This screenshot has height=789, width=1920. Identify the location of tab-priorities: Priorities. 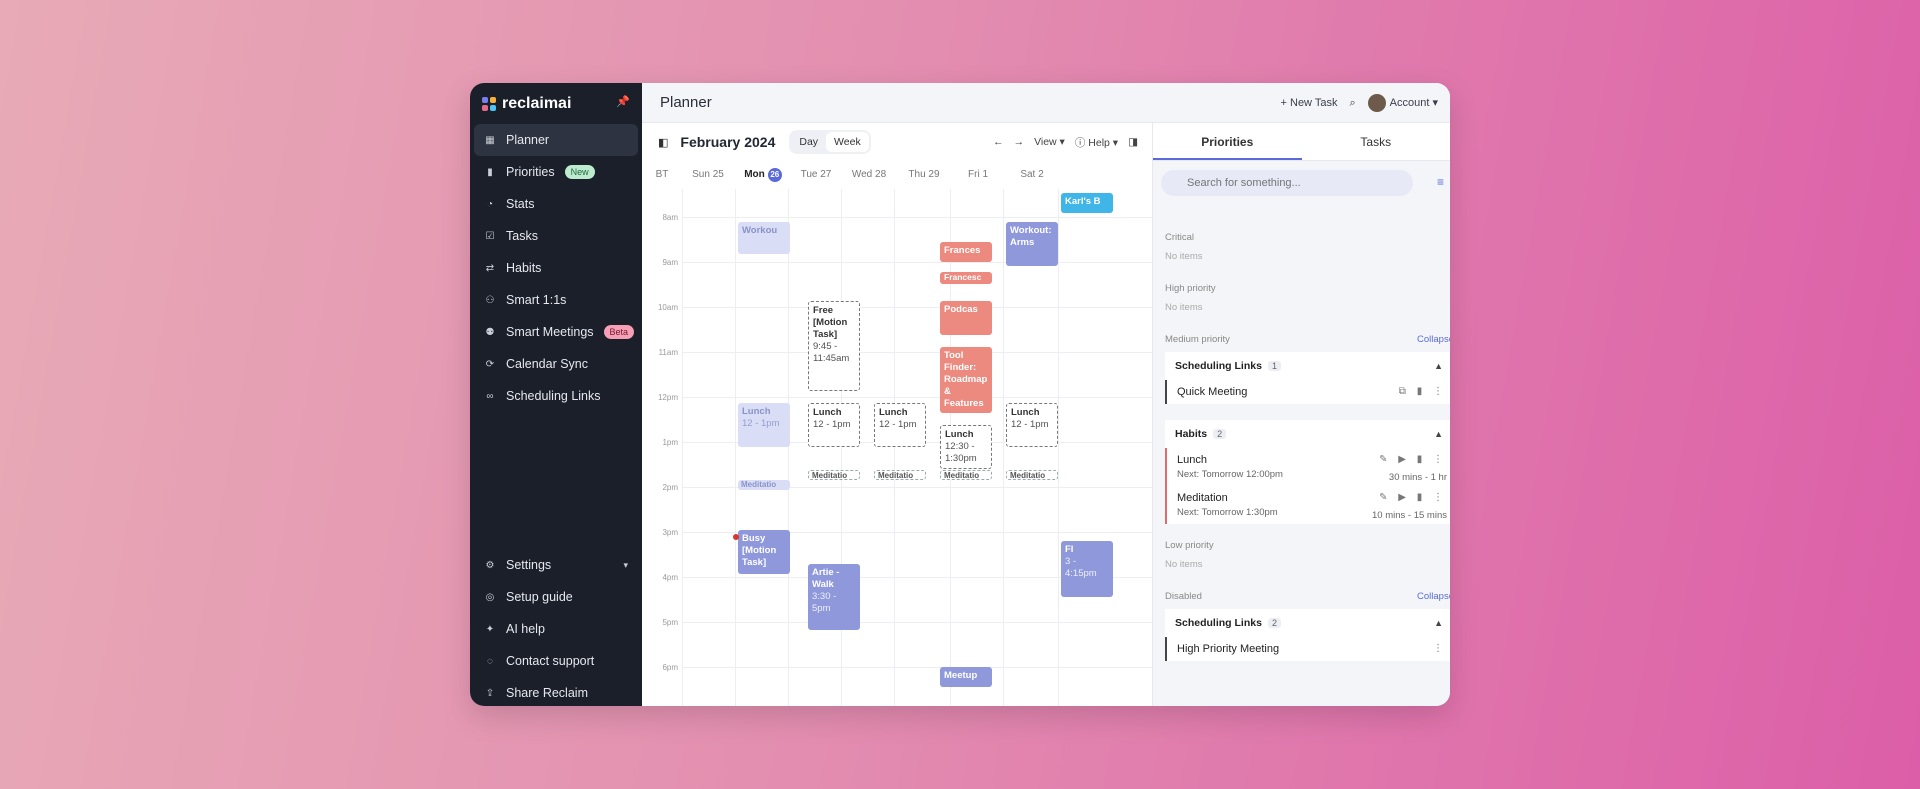
(1227, 141).